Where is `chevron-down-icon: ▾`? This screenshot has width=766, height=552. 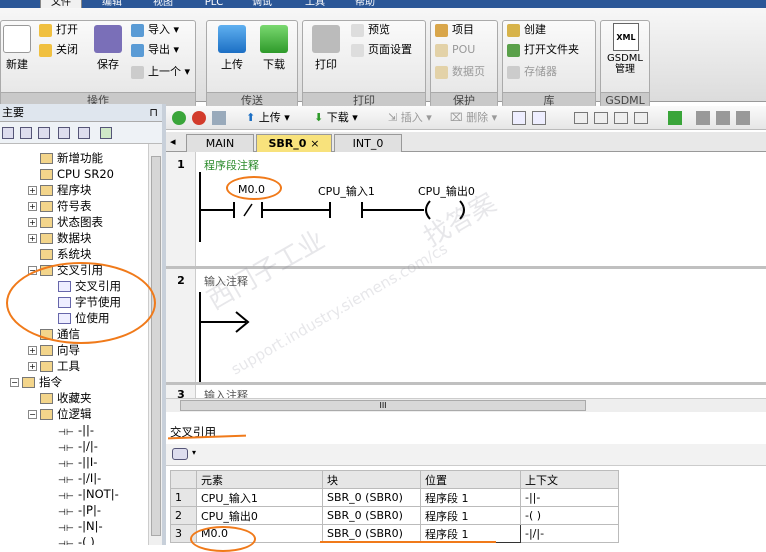
chevron-down-icon: ▾ is located at coordinates (194, 452).